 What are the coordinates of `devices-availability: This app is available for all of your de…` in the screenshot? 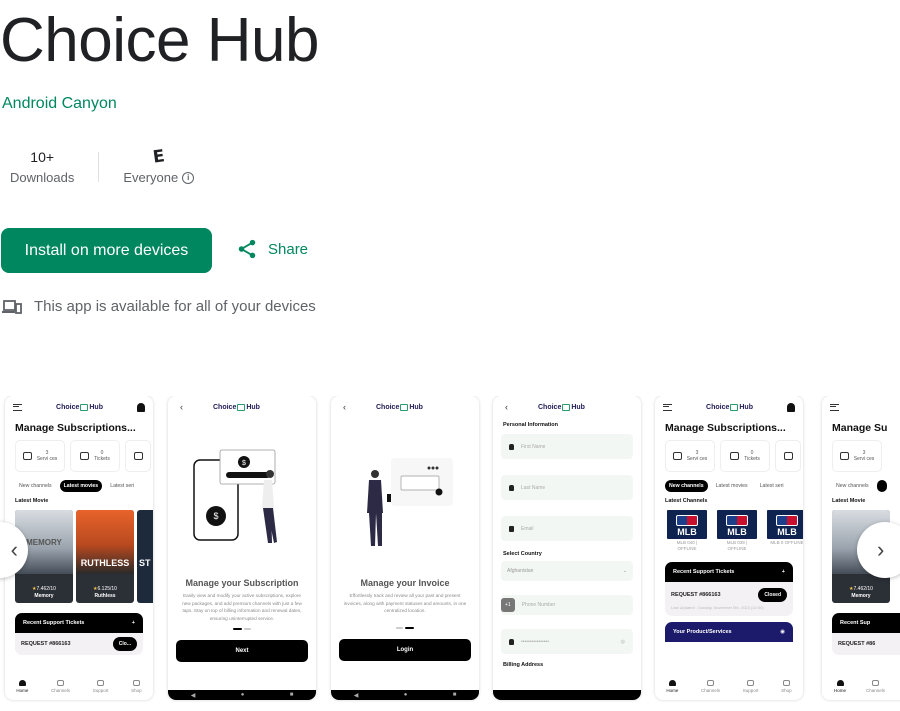 It's located at (159, 306).